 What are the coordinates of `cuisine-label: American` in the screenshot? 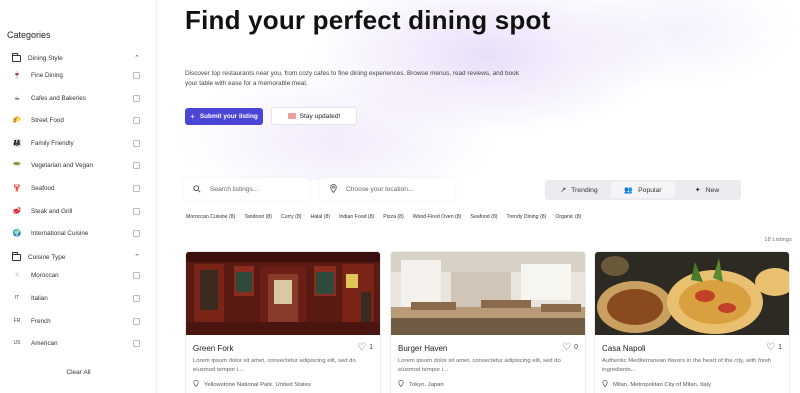 It's located at (44, 343).